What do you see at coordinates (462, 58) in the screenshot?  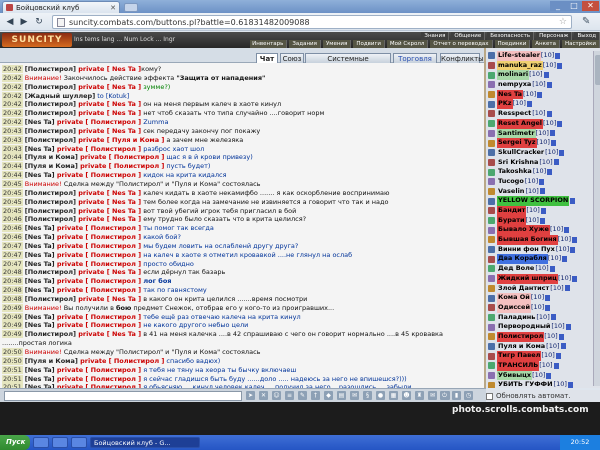 I see `chat-tab: Конфликты` at bounding box center [462, 58].